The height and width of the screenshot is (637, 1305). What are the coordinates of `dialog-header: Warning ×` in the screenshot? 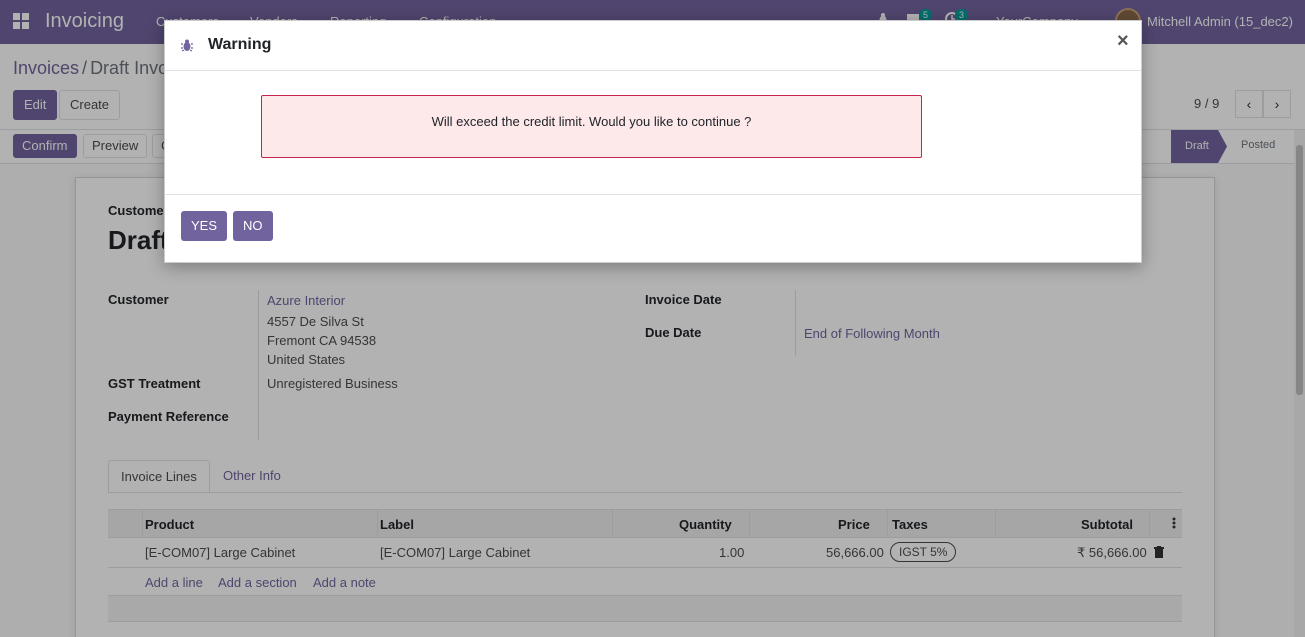 It's located at (653, 46).